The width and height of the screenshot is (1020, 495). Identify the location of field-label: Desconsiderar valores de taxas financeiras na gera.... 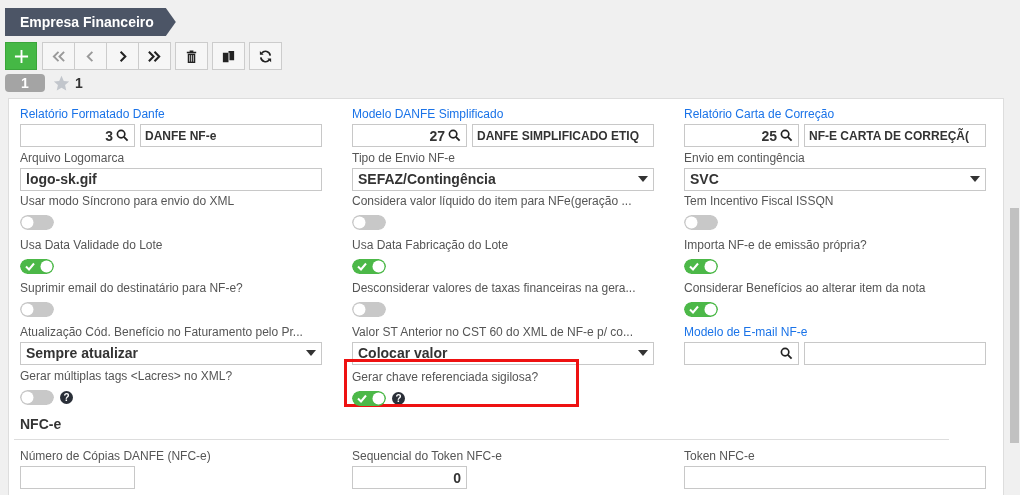
(494, 288).